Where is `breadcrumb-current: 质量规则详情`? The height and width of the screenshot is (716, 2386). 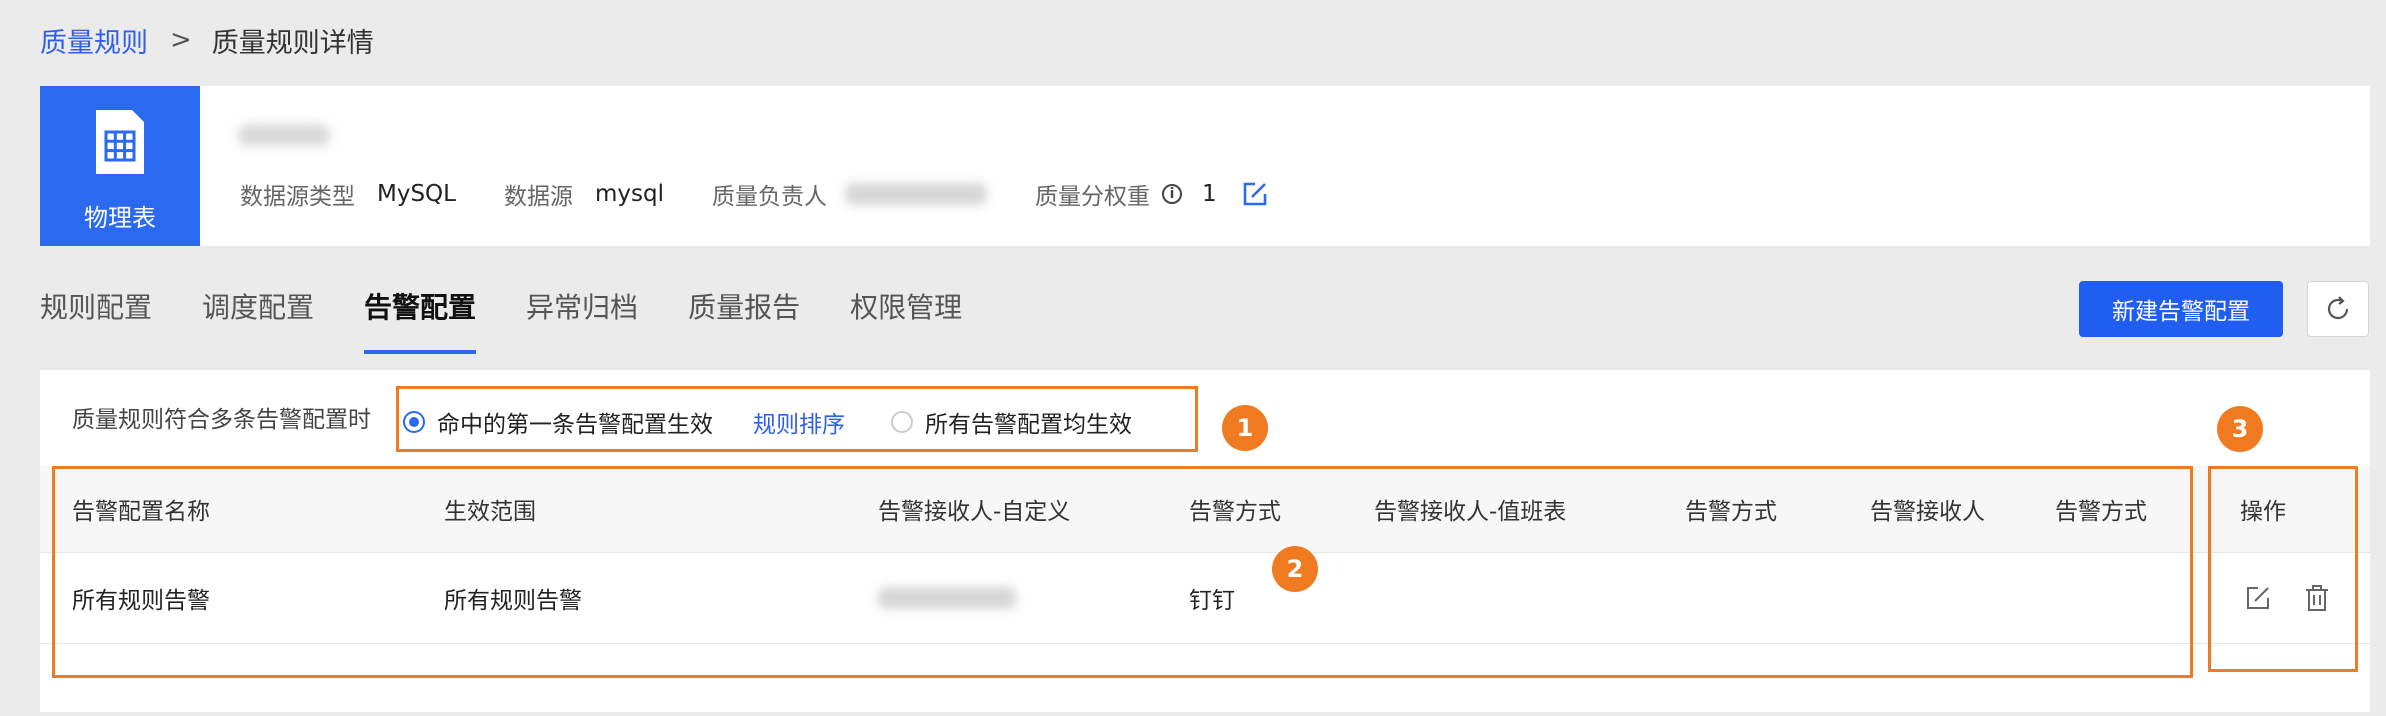
breadcrumb-current: 质量规则详情 is located at coordinates (292, 43).